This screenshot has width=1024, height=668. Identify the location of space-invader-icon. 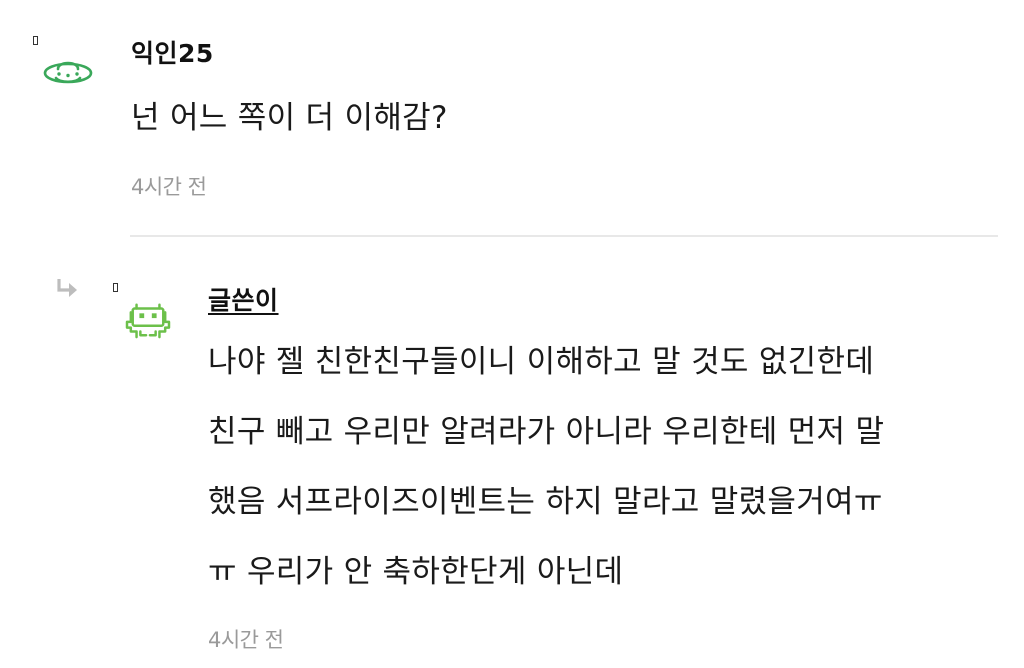
(148, 321).